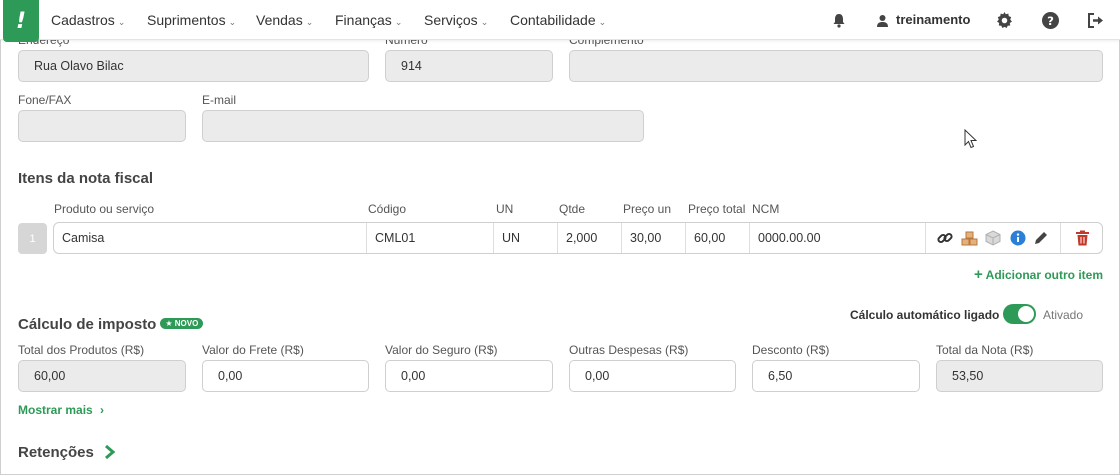  I want to click on tax-section-title: Cálculo de imposto ★ NOVO, so click(111, 324).